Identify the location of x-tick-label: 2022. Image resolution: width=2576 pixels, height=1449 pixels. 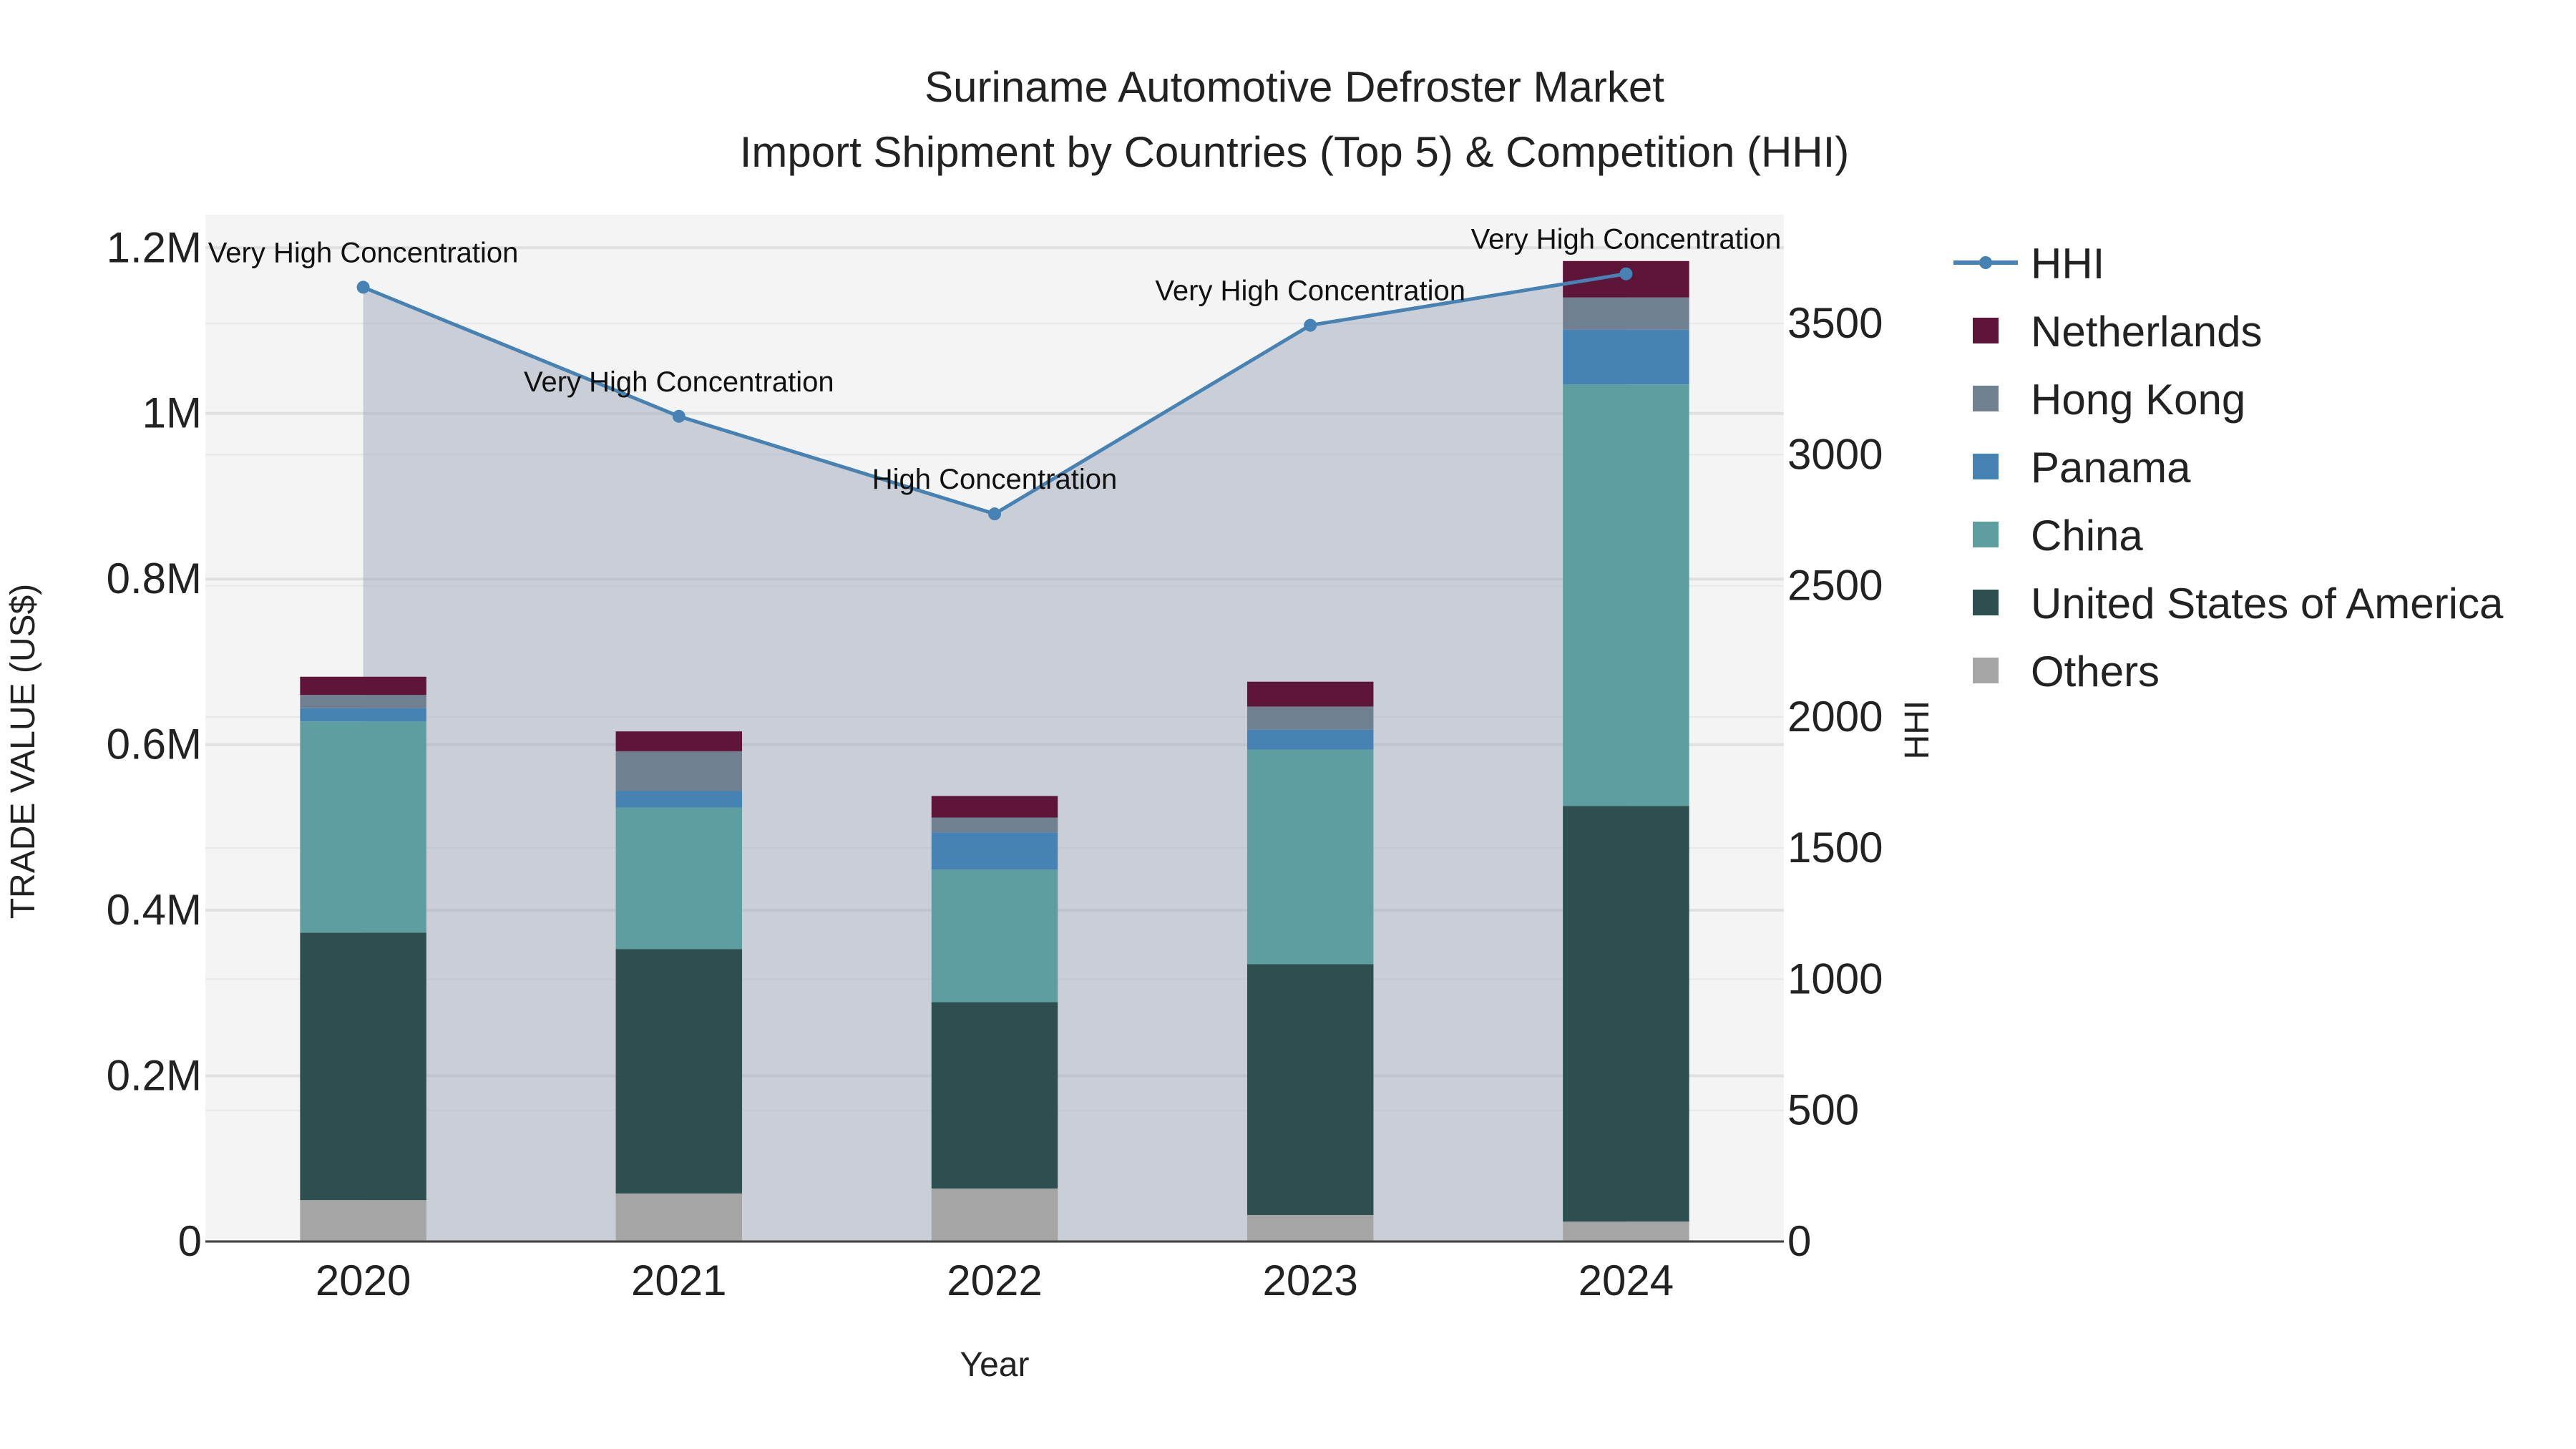
(994, 1280).